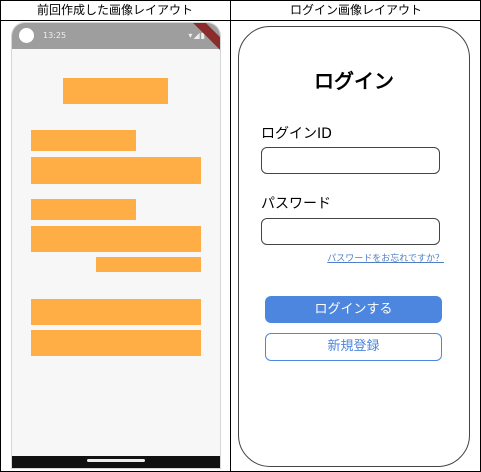 This screenshot has width=481, height=472. What do you see at coordinates (55, 35) in the screenshot?
I see `status-time: 13:25` at bounding box center [55, 35].